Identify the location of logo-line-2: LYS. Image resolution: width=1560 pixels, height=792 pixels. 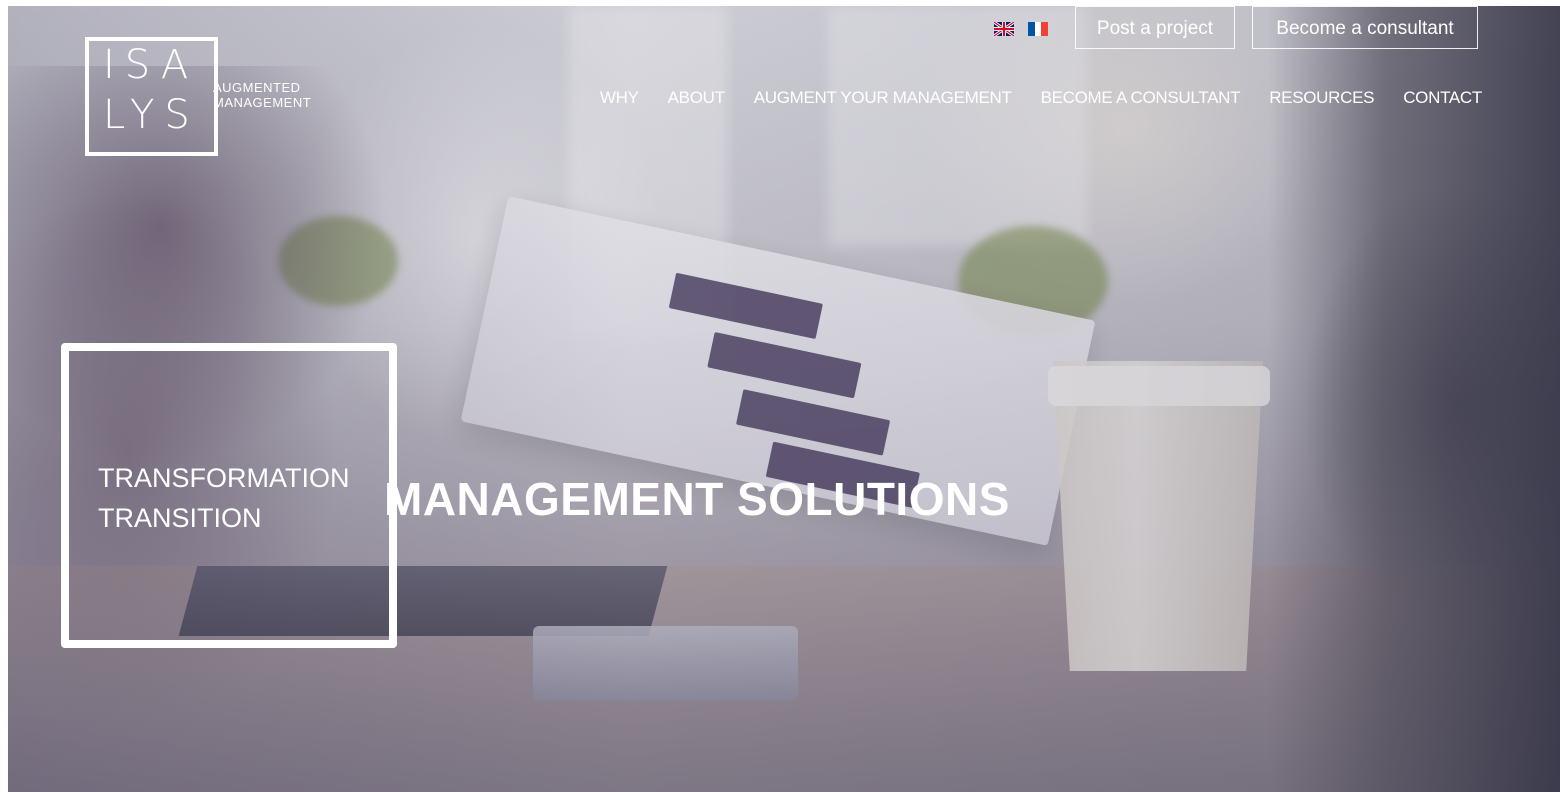
(151, 115).